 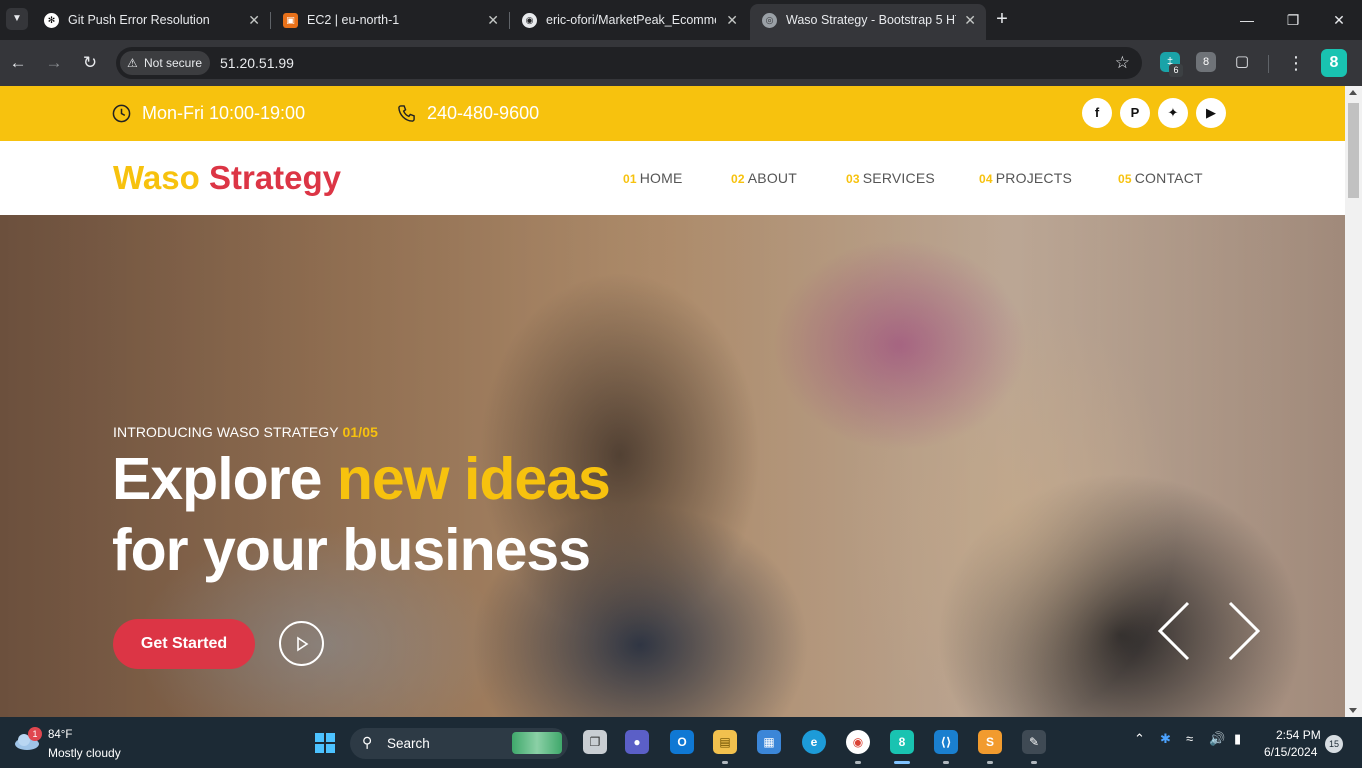 I want to click on nav-number: 03, so click(x=853, y=179).